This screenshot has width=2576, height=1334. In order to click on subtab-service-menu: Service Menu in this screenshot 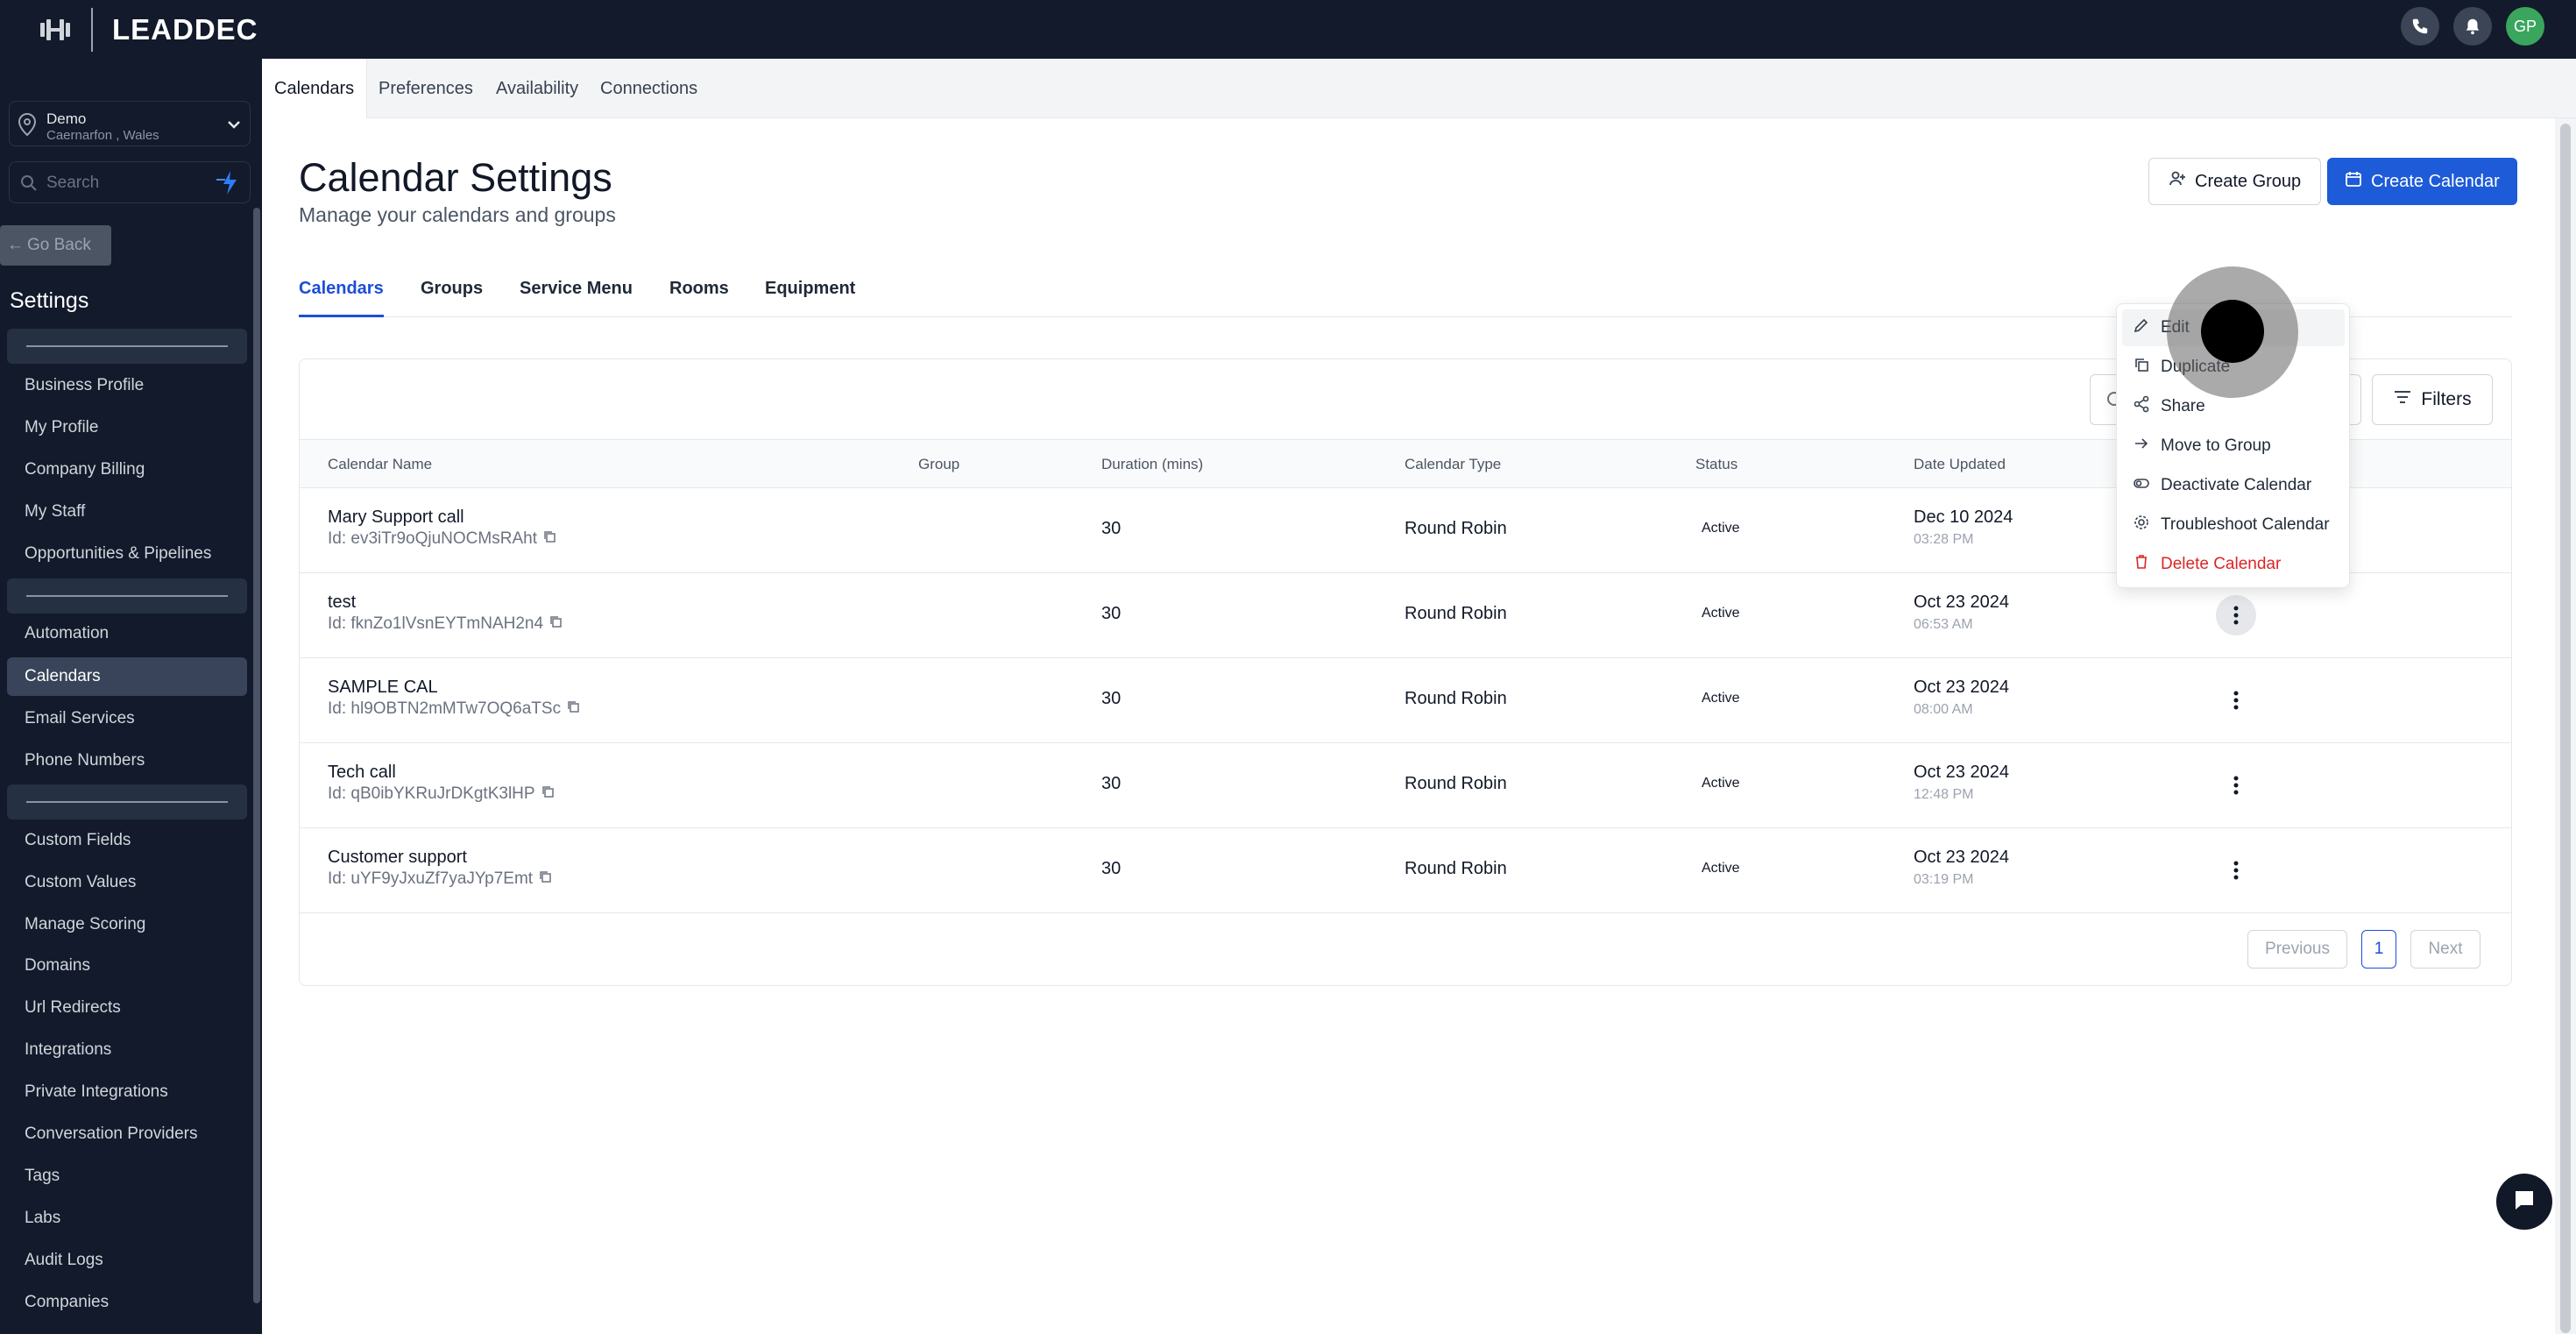, I will do `click(576, 298)`.